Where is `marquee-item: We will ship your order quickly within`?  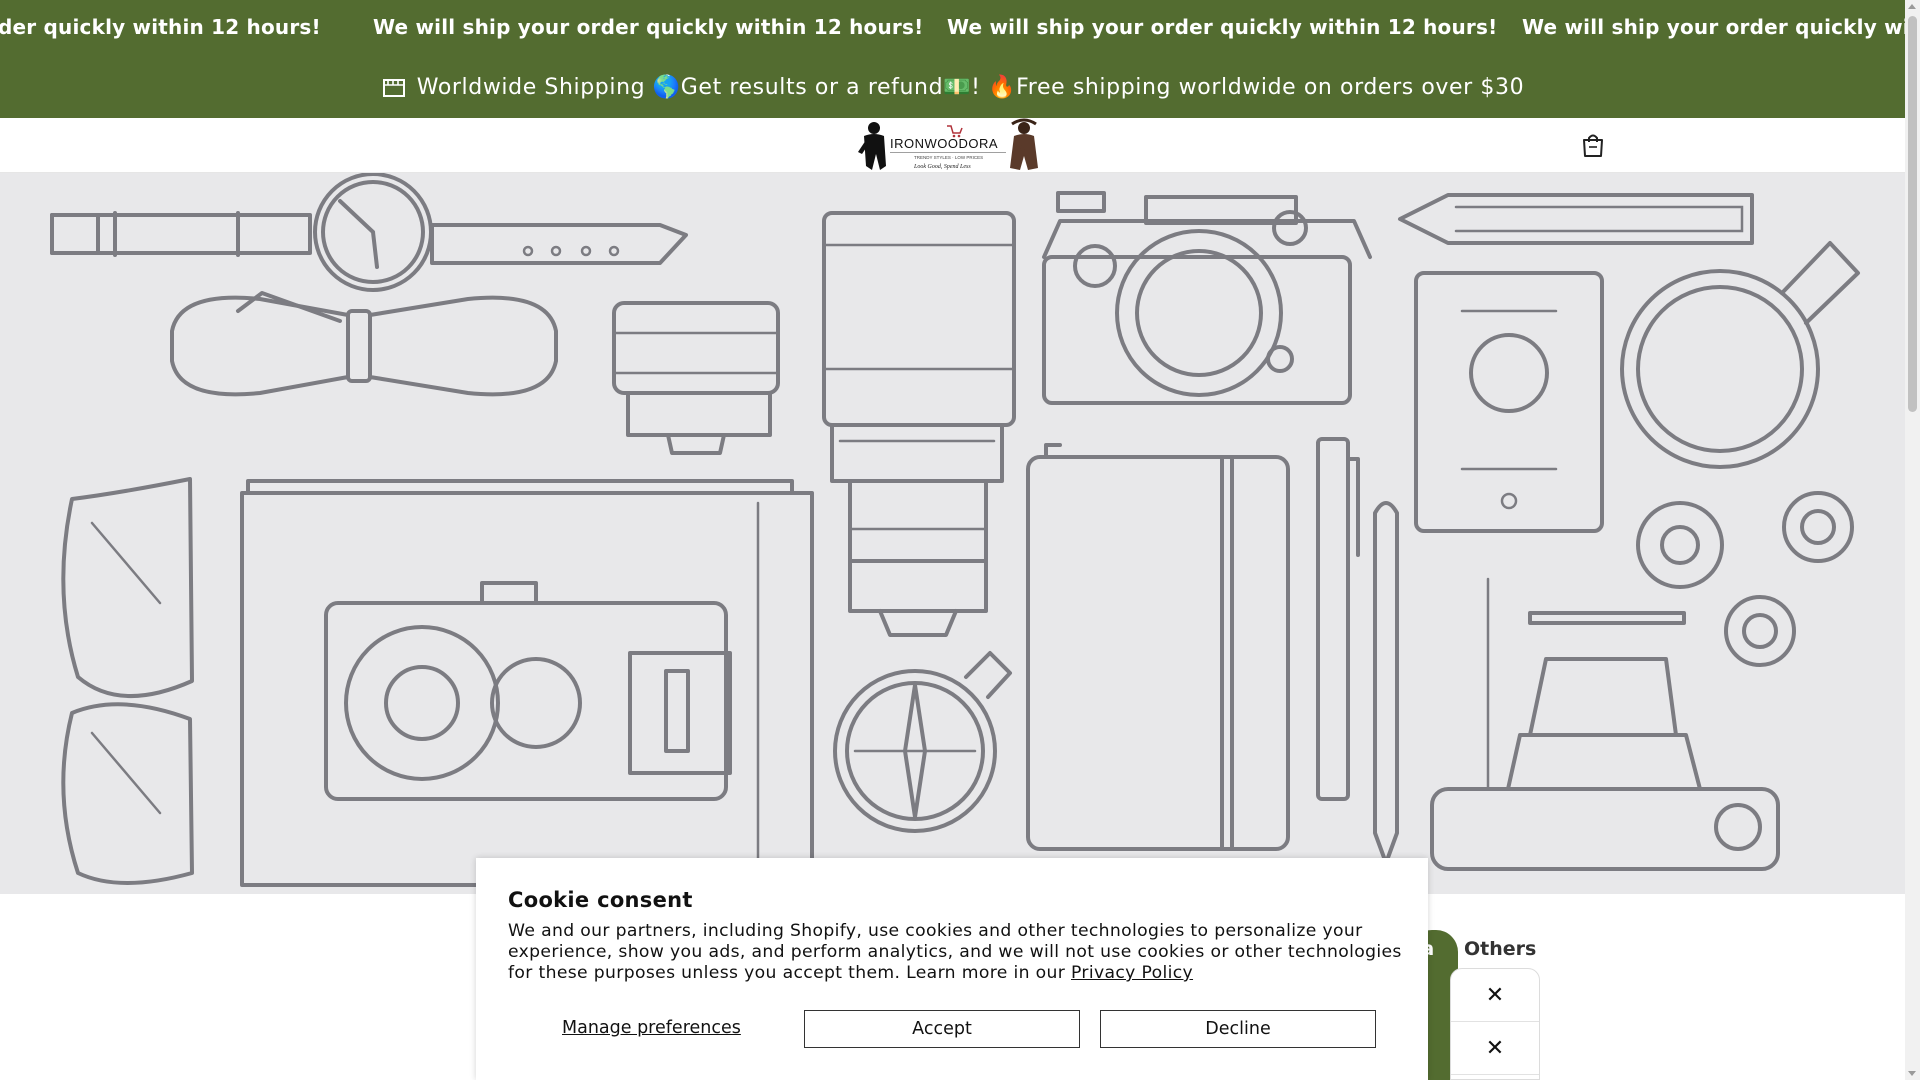 marquee-item: We will ship your order quickly within is located at coordinates (1713, 27).